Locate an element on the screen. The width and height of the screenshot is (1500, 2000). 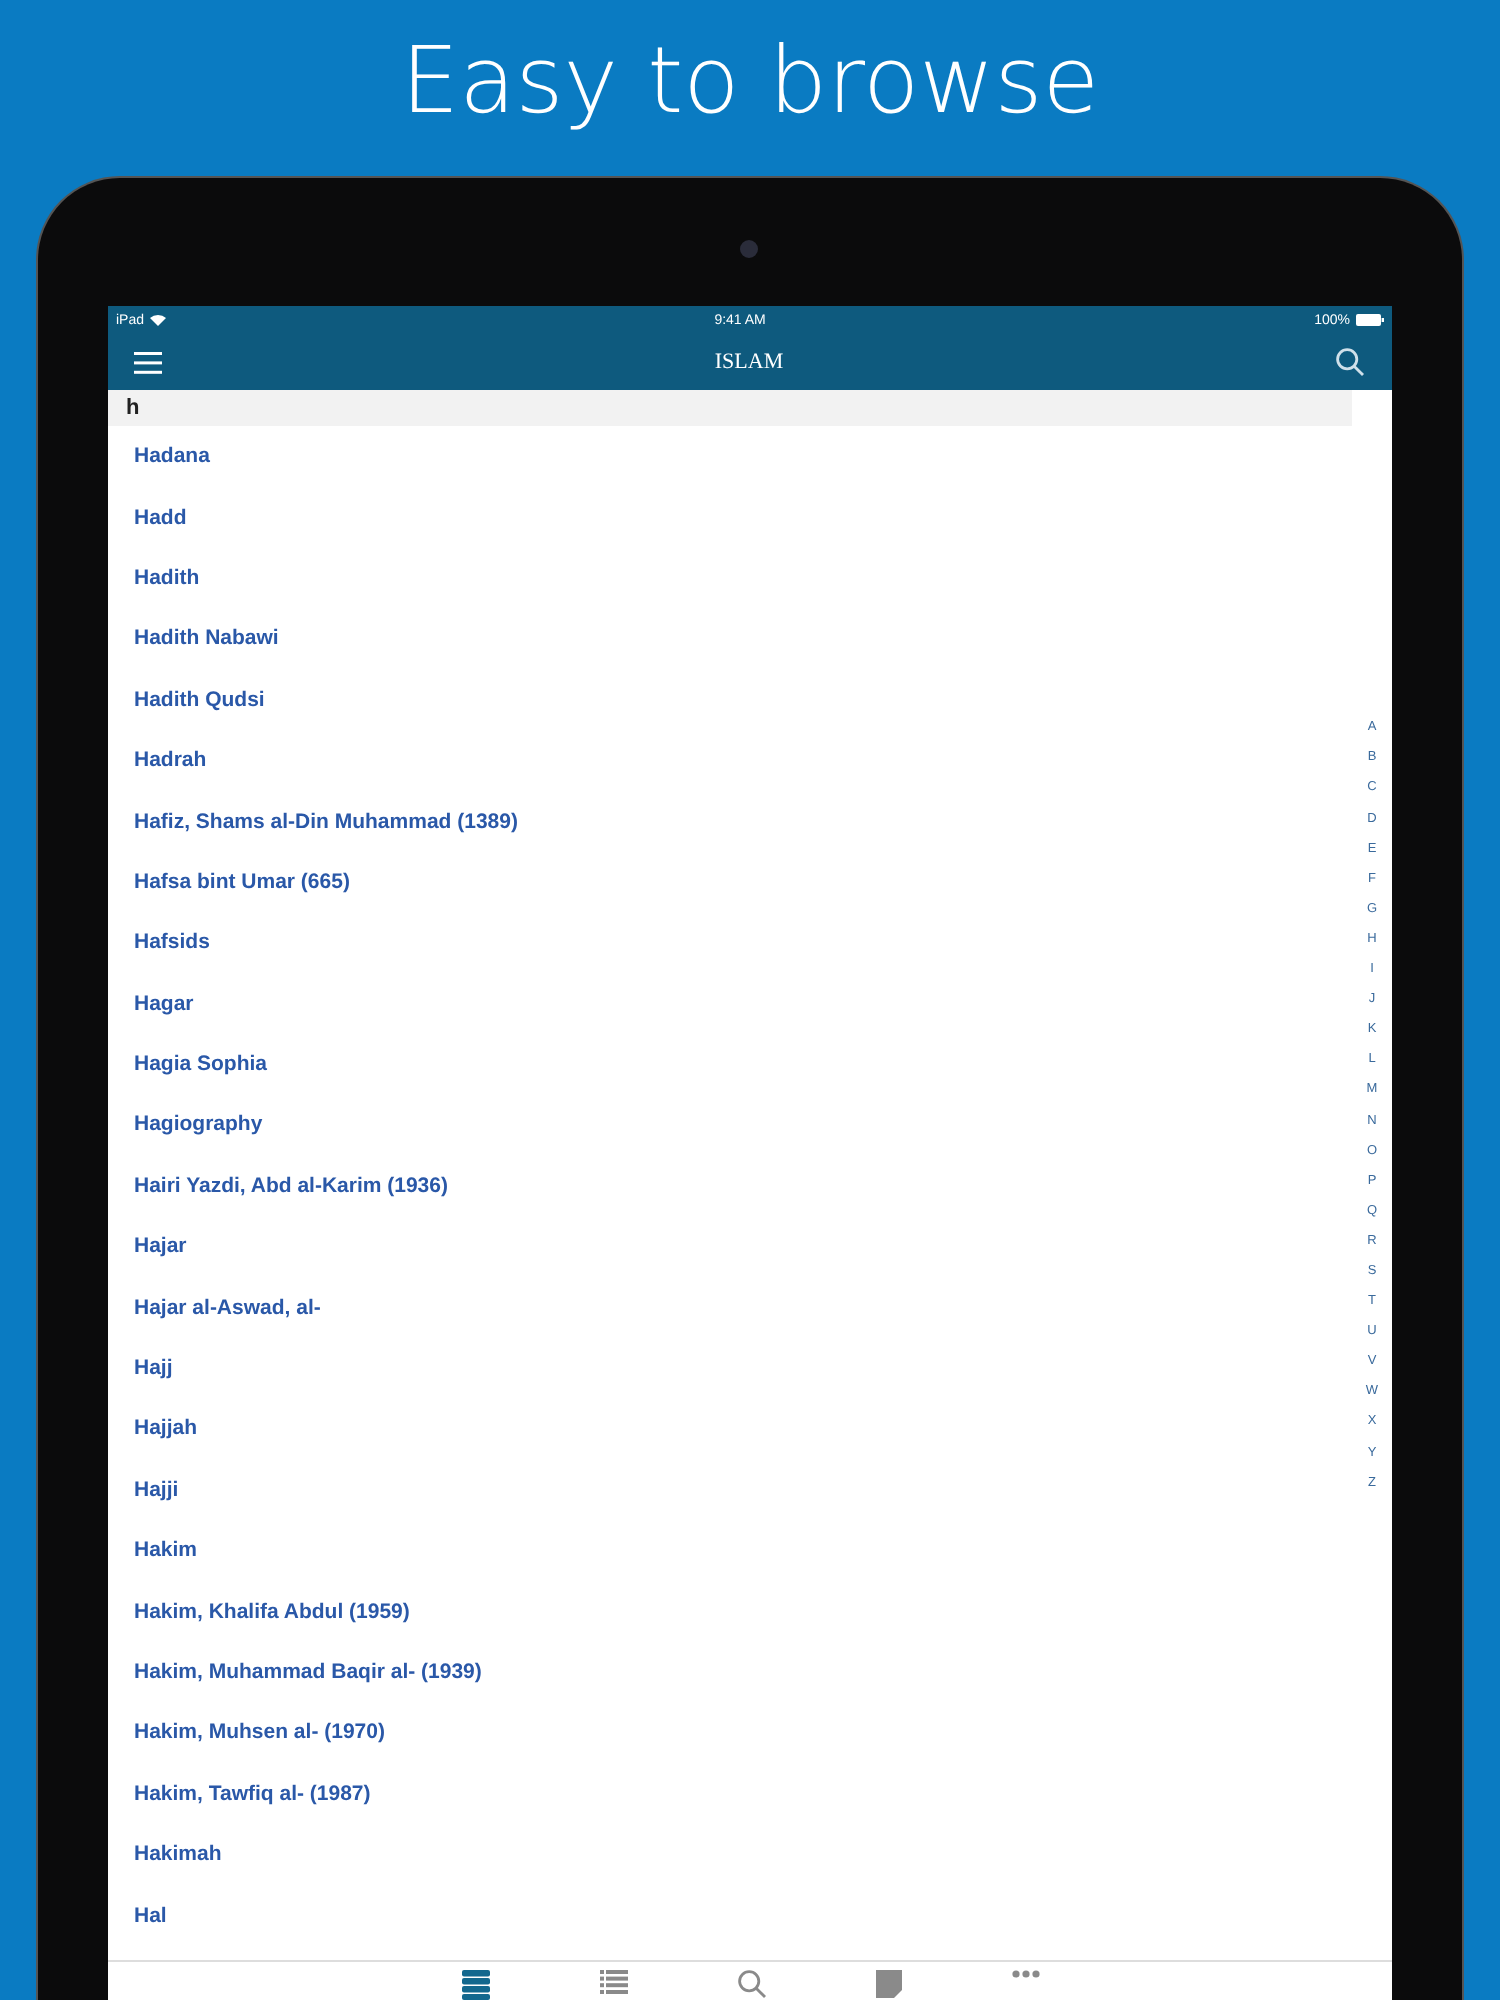
nav-title: ISLAM is located at coordinates (749, 362).